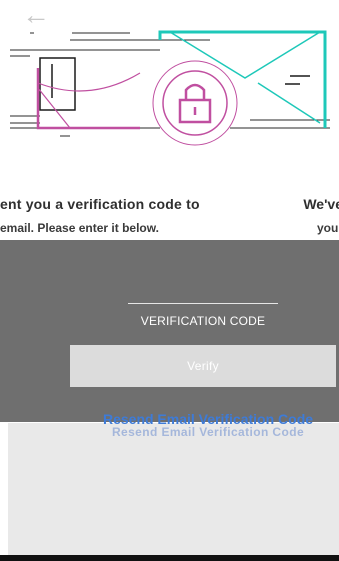 This screenshot has width=339, height=561. I want to click on bottom-bar, so click(169, 558).